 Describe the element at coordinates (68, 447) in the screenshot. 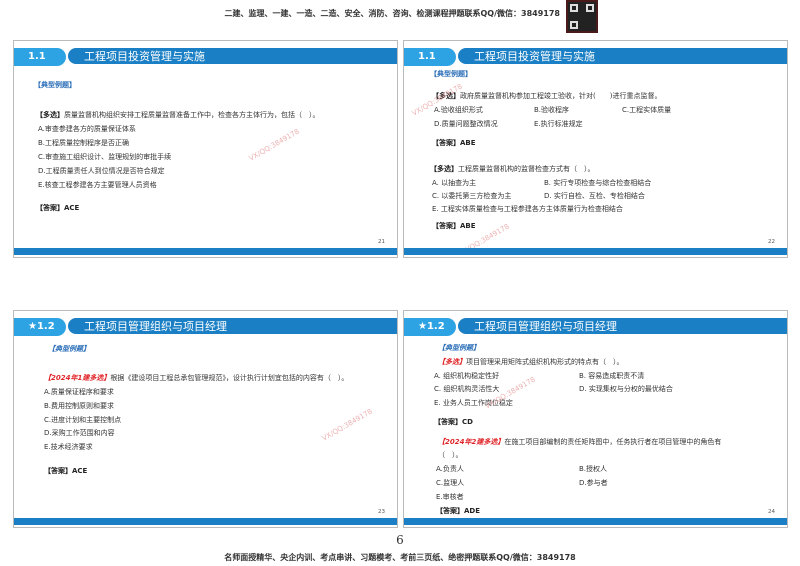

I see `option: E.技术经济要求` at that location.